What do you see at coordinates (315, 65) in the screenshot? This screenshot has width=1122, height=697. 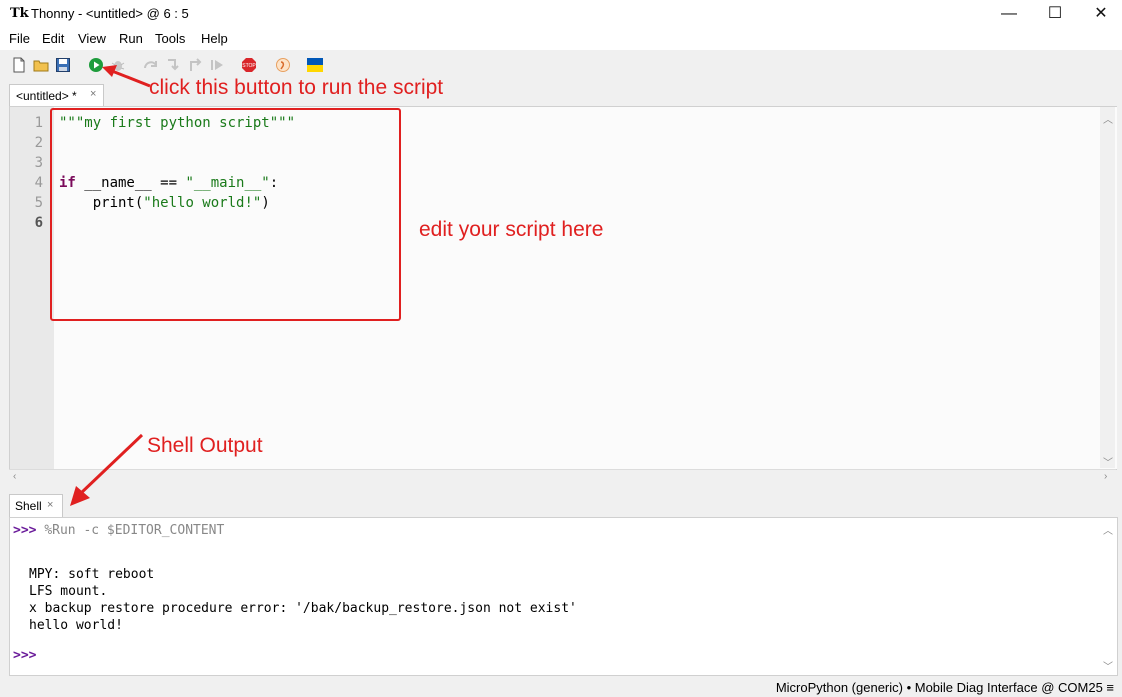 I see `ukraine-flag-icon` at bounding box center [315, 65].